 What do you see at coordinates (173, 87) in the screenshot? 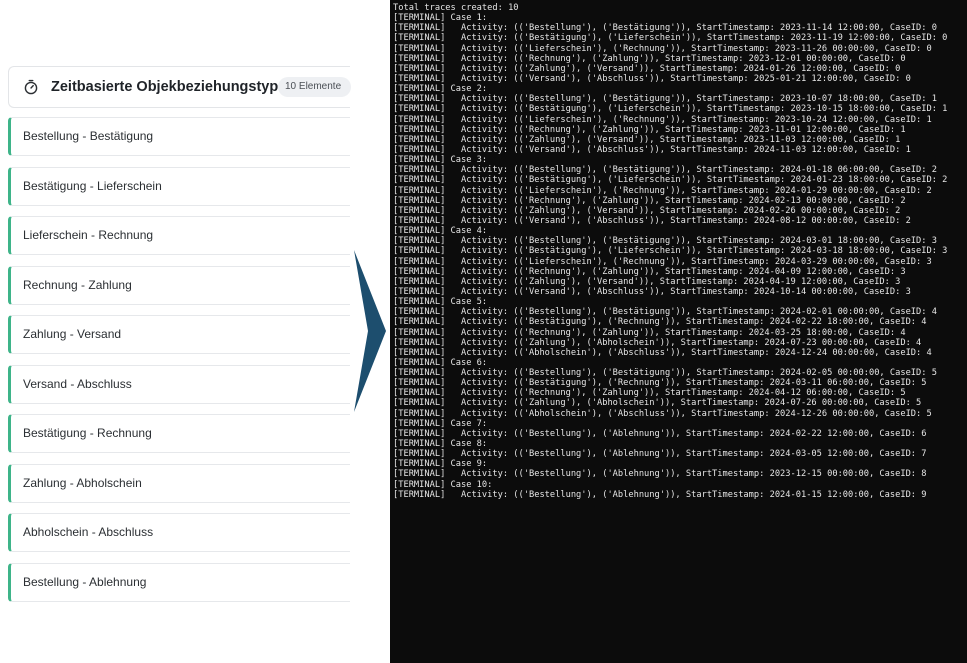
I see `panel-title: Zeitbasierte Objekbeziehungstypen` at bounding box center [173, 87].